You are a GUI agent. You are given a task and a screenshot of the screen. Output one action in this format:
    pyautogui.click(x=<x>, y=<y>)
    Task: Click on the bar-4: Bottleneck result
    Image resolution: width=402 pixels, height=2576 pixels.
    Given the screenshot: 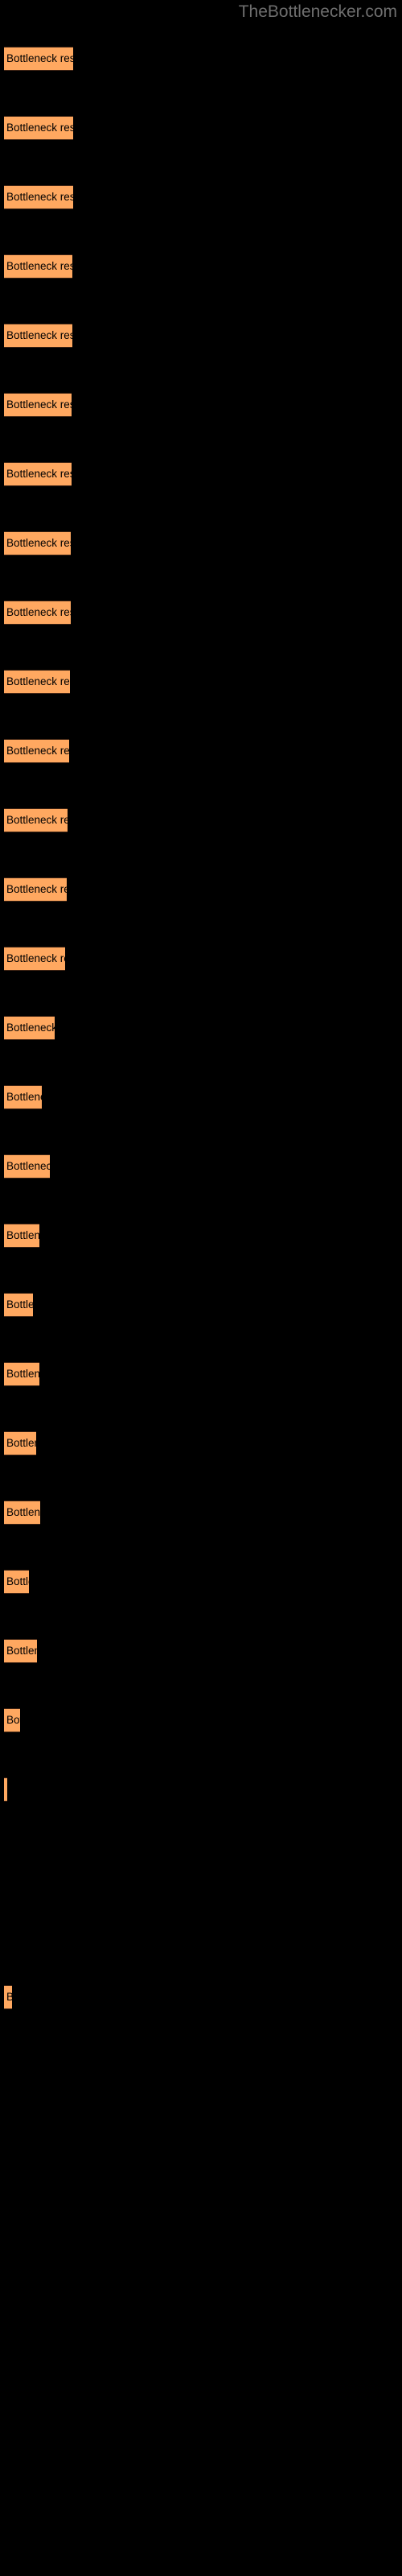 What is the action you would take?
    pyautogui.click(x=38, y=266)
    